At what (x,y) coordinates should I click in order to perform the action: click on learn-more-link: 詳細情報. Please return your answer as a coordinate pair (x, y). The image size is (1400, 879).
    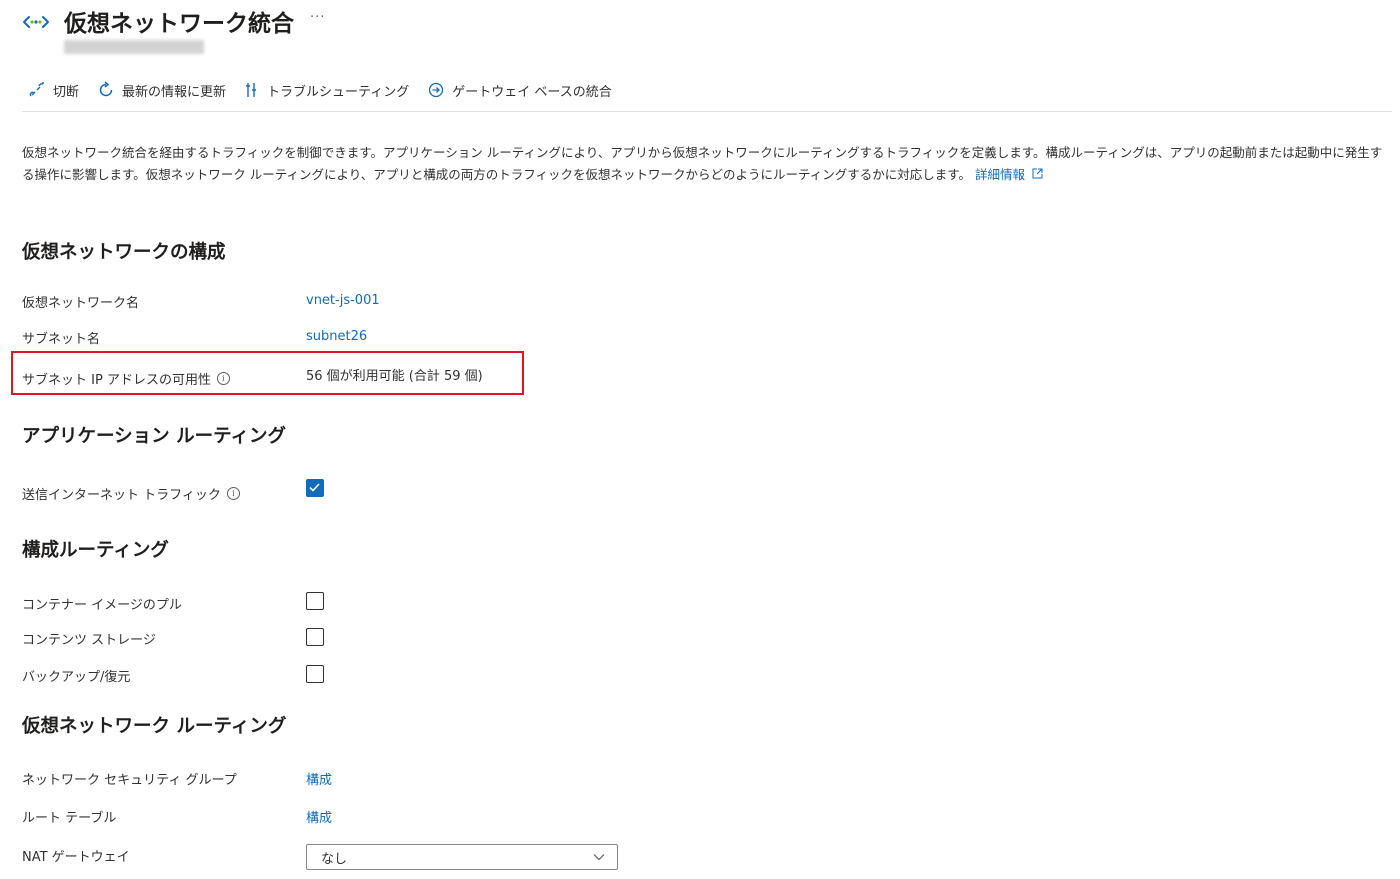
    Looking at the image, I should click on (1009, 174).